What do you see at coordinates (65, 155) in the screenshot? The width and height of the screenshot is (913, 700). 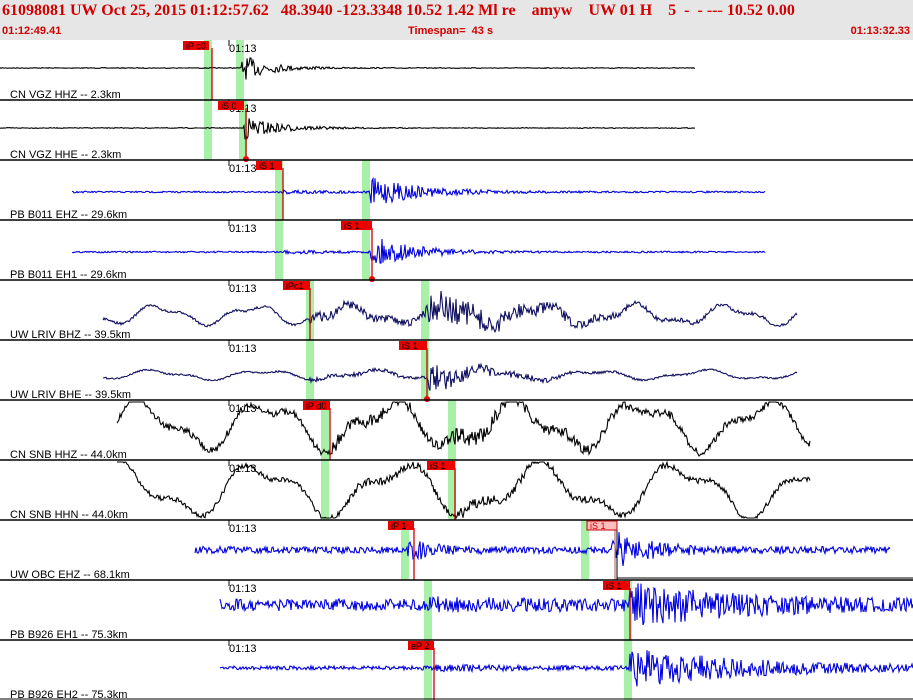 I see `channel-label: CN VGZ HHE -- 2.3km` at bounding box center [65, 155].